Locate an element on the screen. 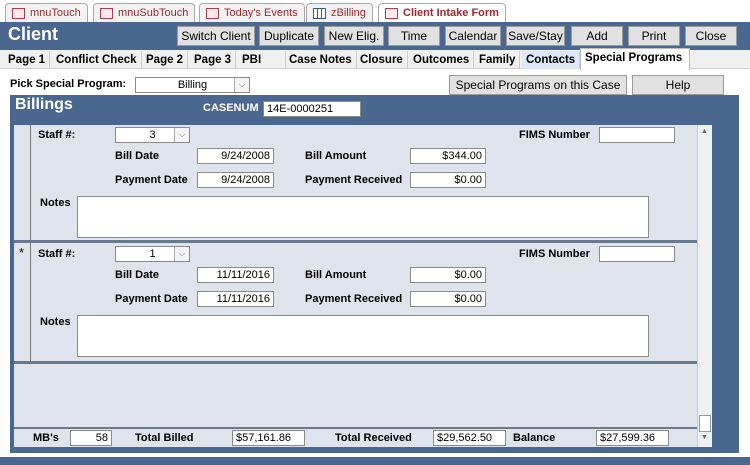 Image resolution: width=750 pixels, height=465 pixels. calendar-button: Calendar is located at coordinates (473, 36).